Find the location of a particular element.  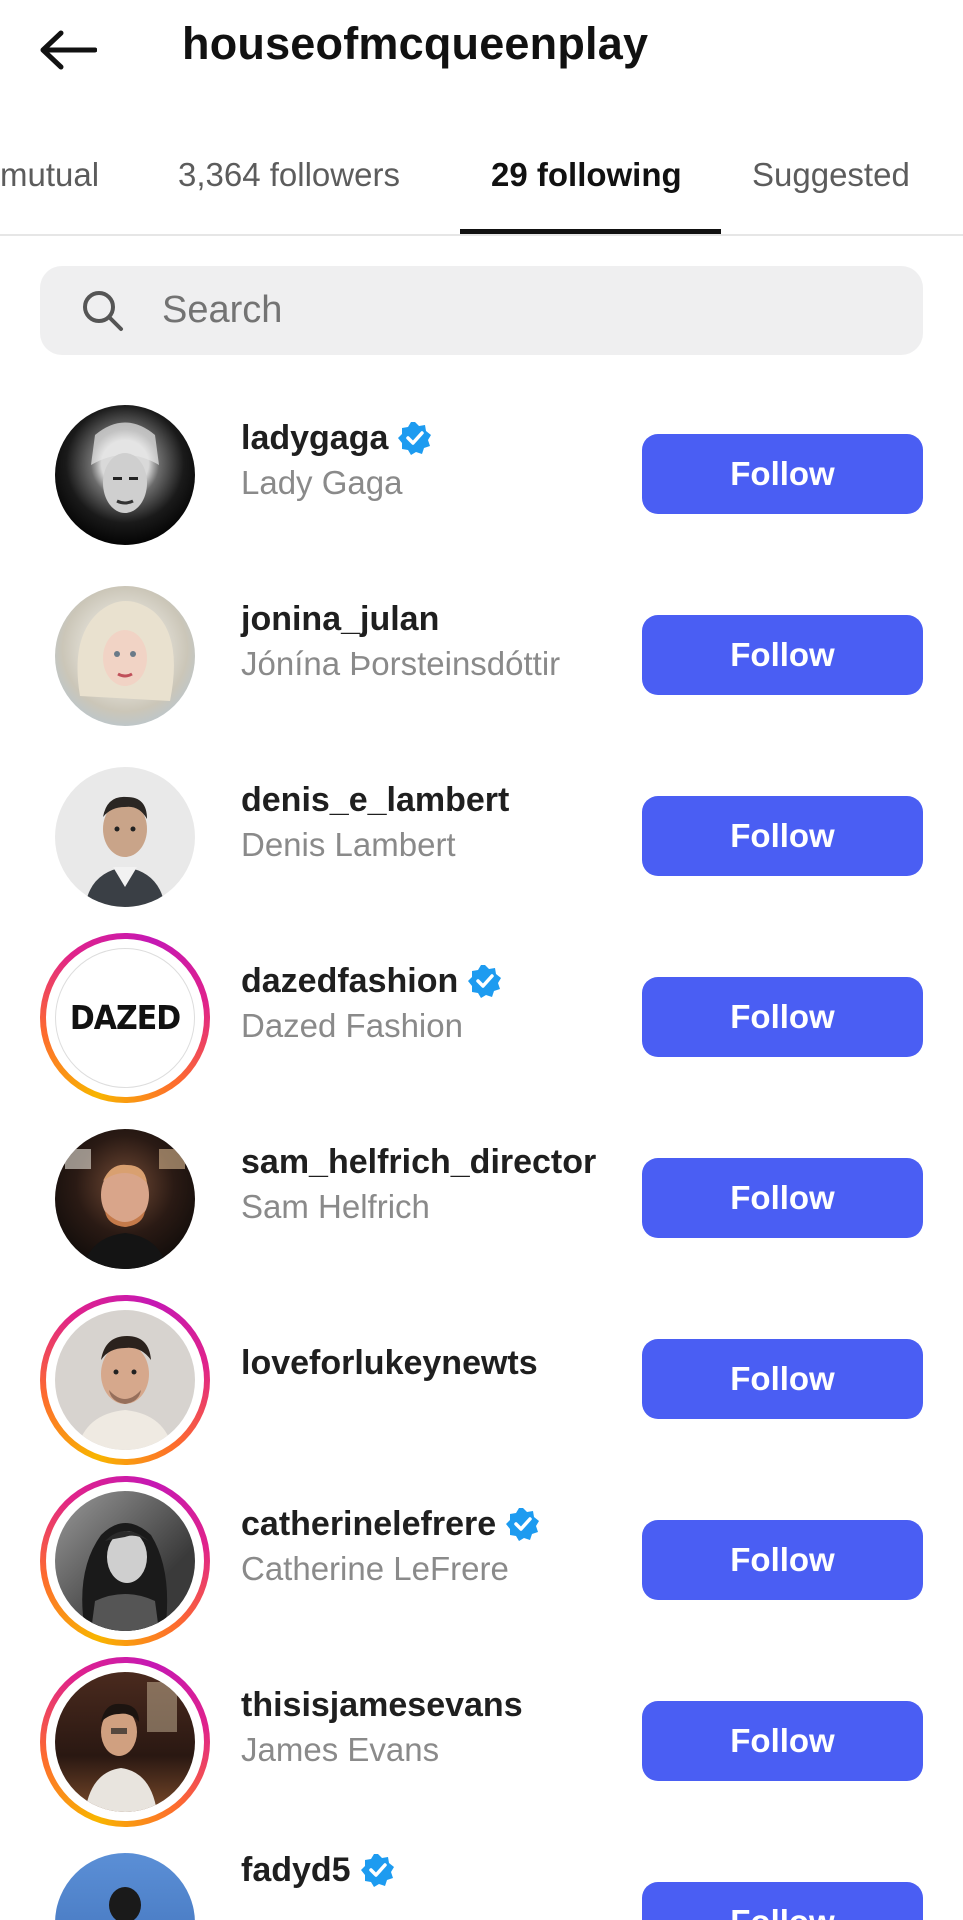

tab-suggested: Suggested is located at coordinates (831, 175).